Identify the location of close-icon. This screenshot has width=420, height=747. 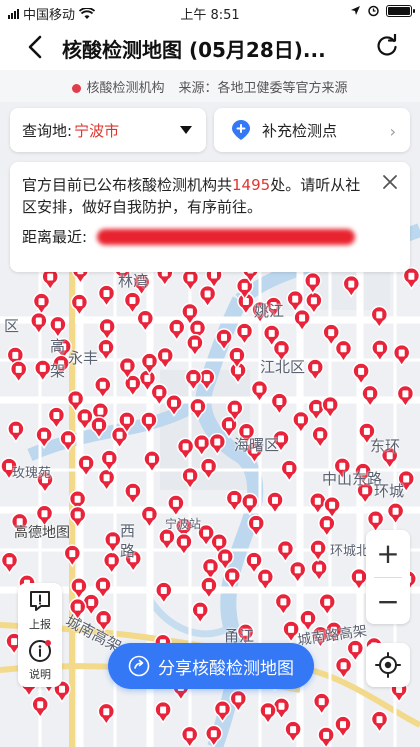
(390, 182).